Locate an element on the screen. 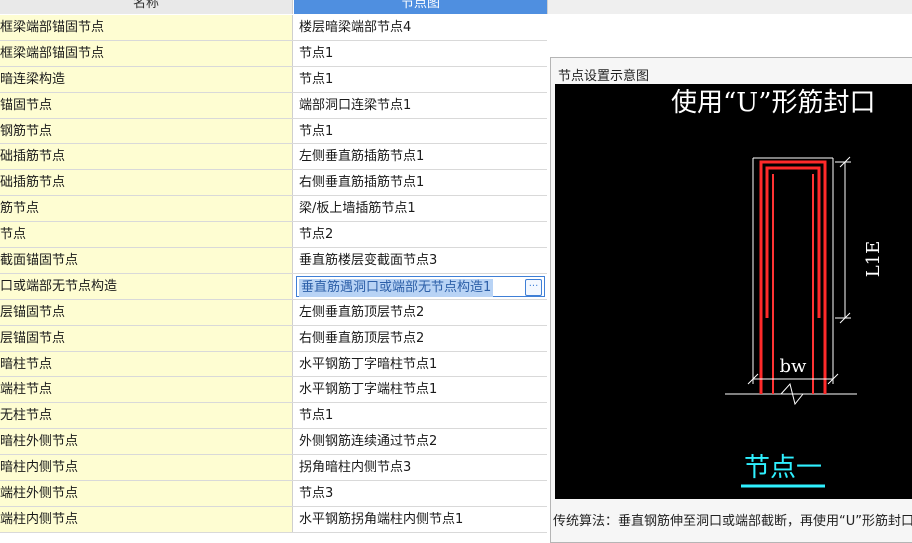  cell-editor-text: 垂直筋遇洞口或端部无节点构造1 is located at coordinates (396, 287).